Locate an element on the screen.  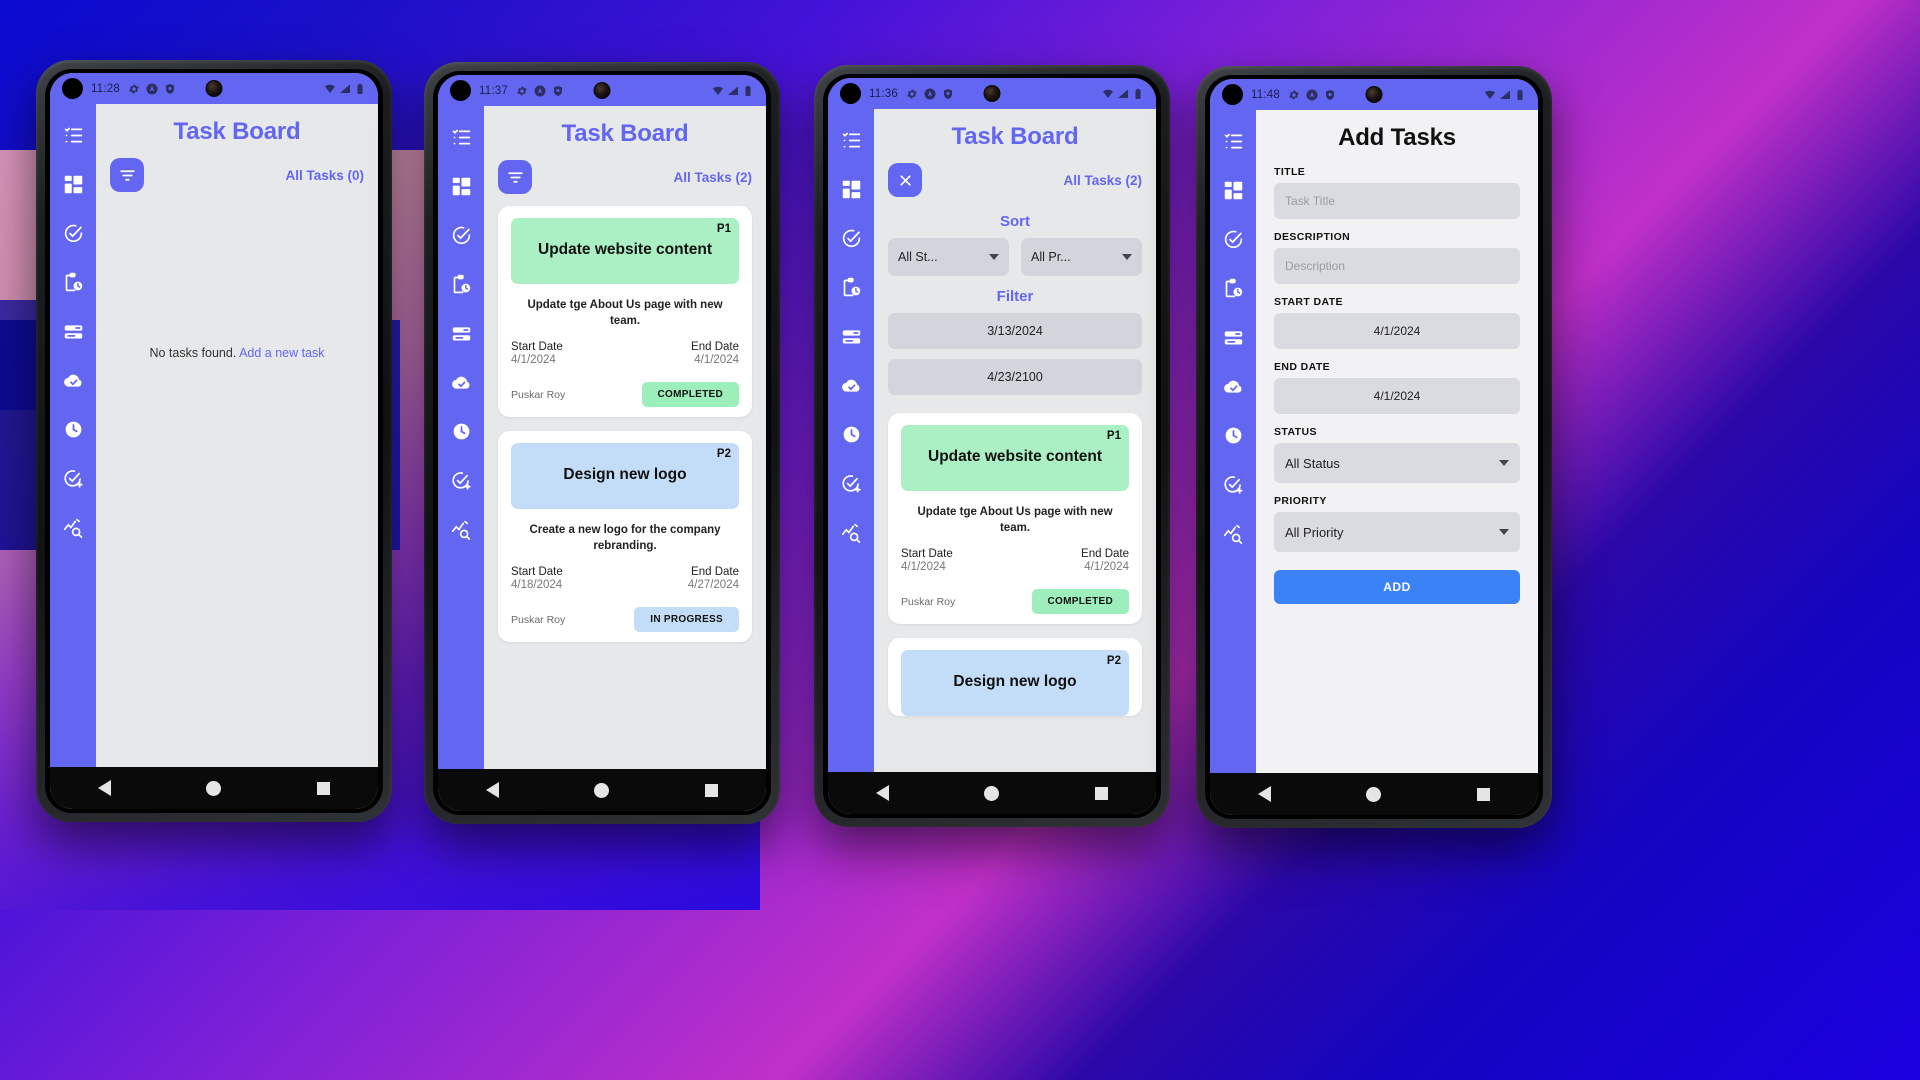
sidebar-nav is located at coordinates (461, 437).